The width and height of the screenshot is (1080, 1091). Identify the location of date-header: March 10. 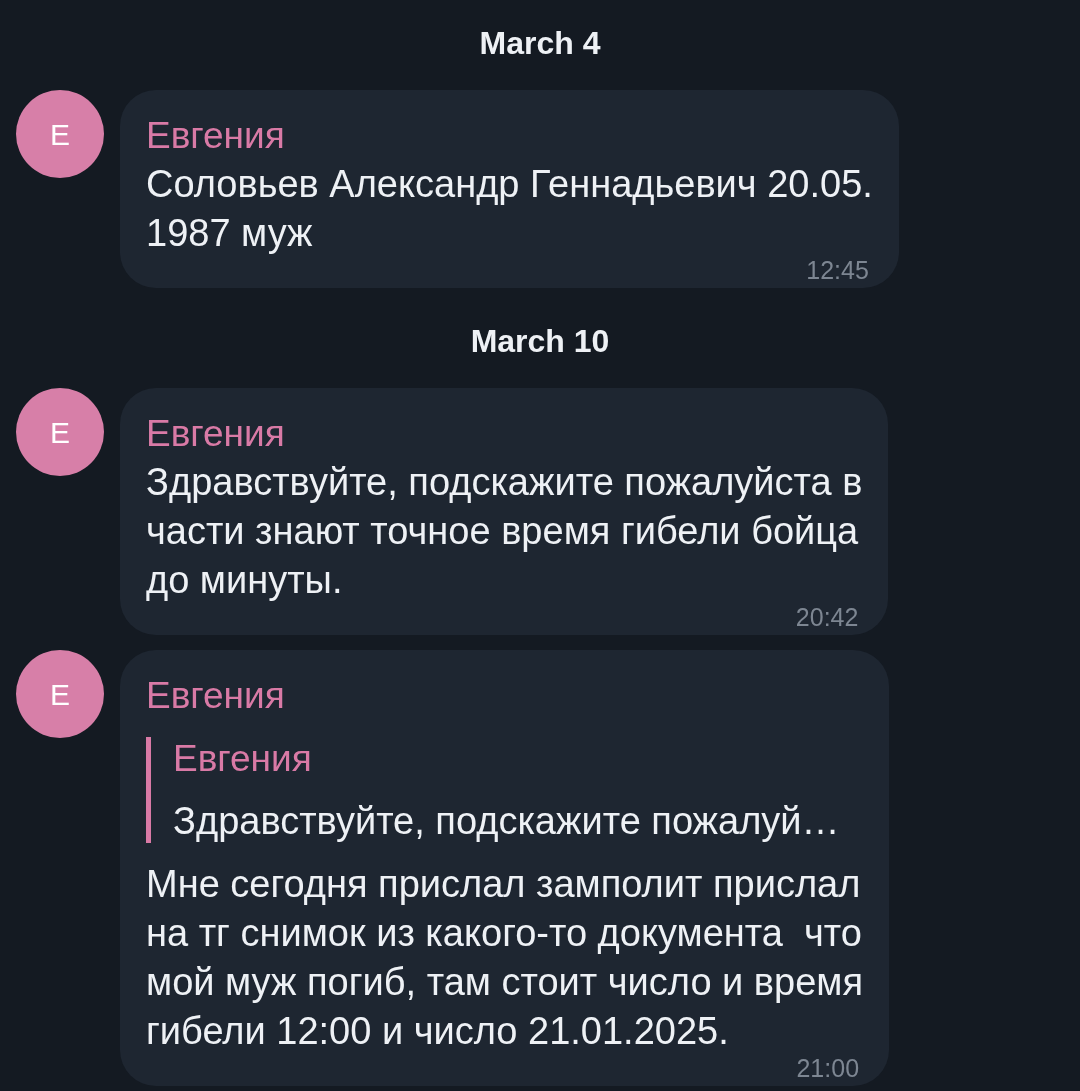
(540, 341).